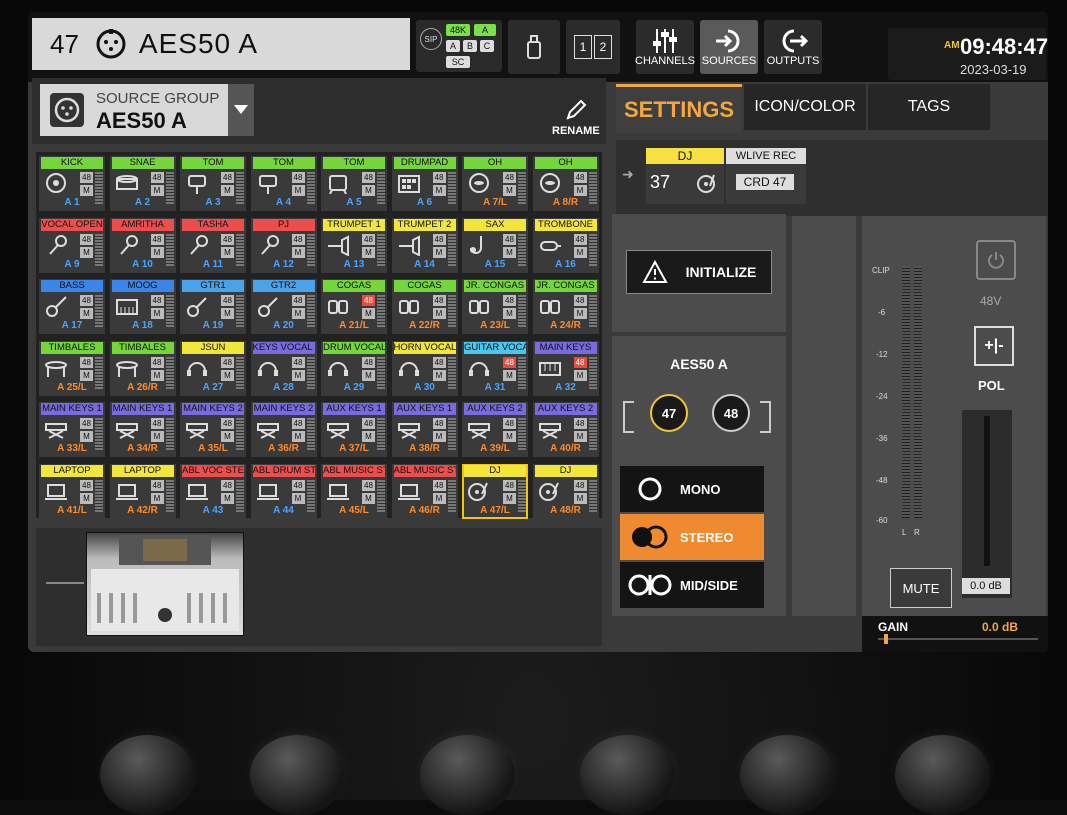 Image resolution: width=1067 pixels, height=815 pixels. Describe the element at coordinates (213, 409) in the screenshot. I see `source-tile-name: MAIN KEYS 2` at that location.